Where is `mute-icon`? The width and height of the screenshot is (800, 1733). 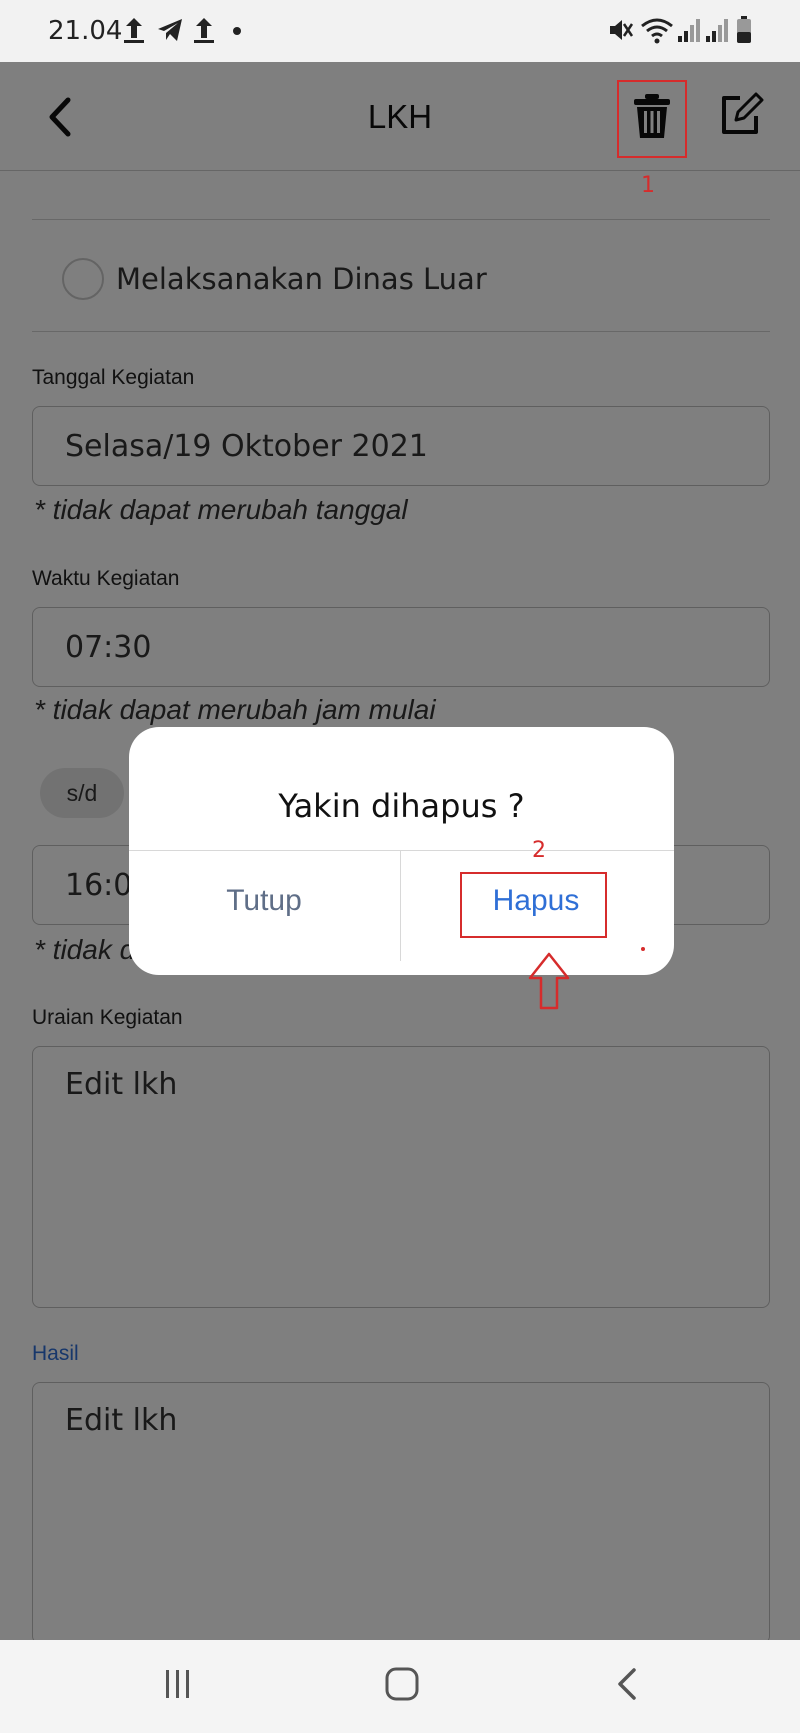
mute-icon is located at coordinates (622, 30).